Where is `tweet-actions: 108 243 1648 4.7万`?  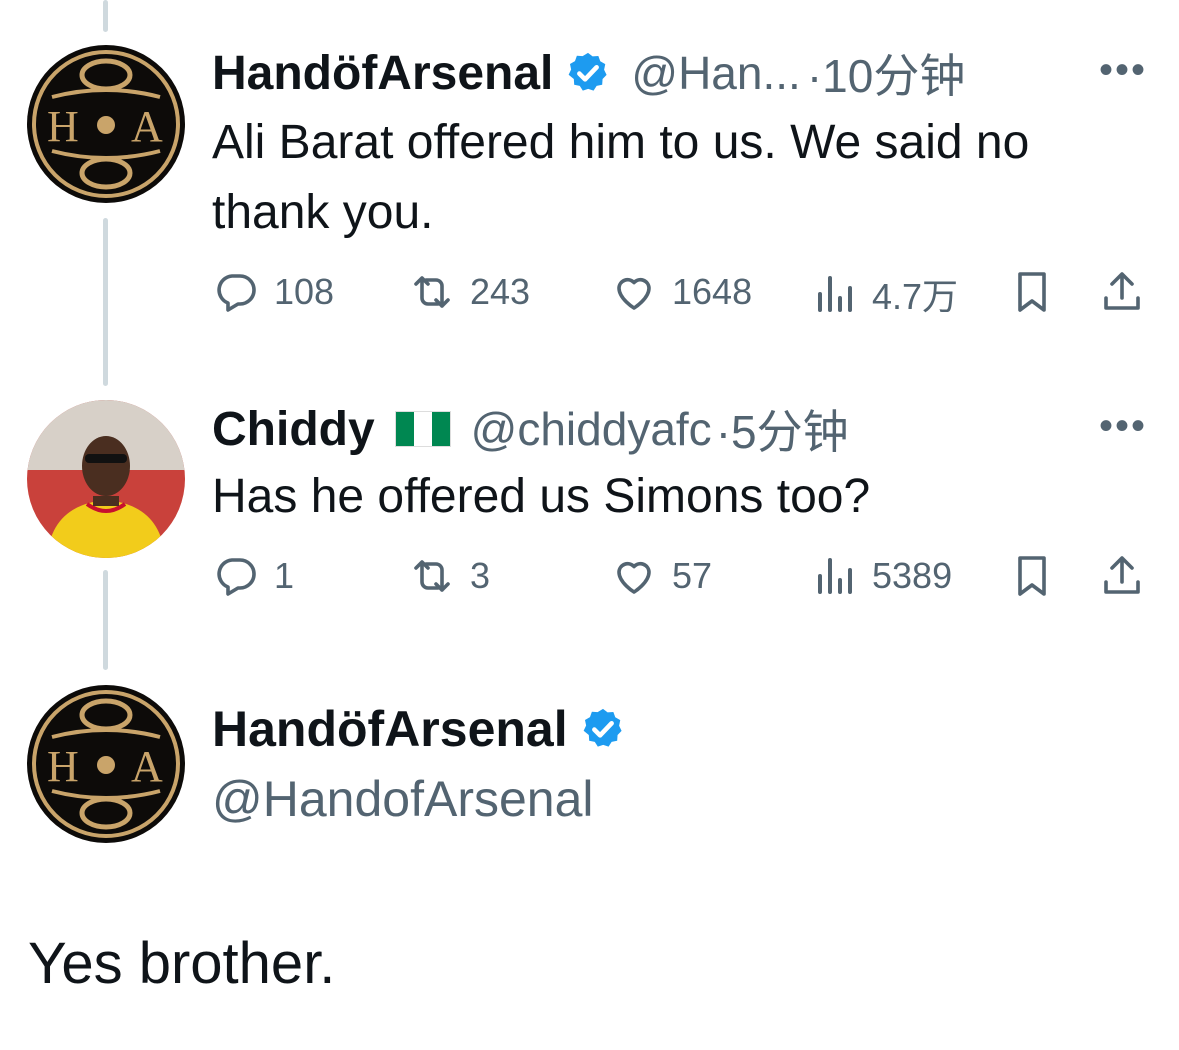
tweet-actions: 108 243 1648 4.7万 is located at coordinates (682, 298).